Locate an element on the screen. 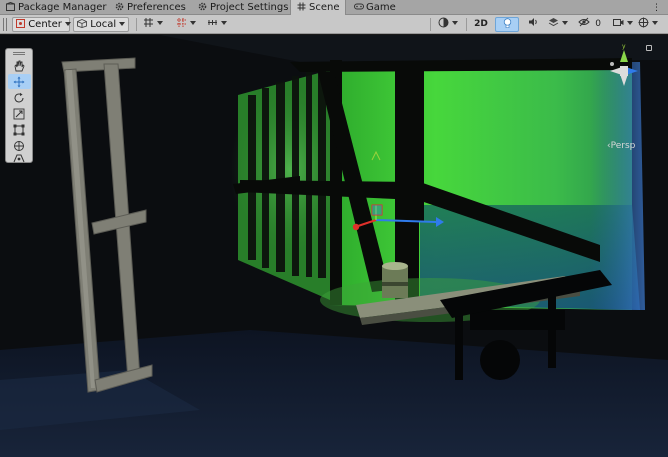 This screenshot has height=457, width=668. tab-label: Scene is located at coordinates (324, 7).